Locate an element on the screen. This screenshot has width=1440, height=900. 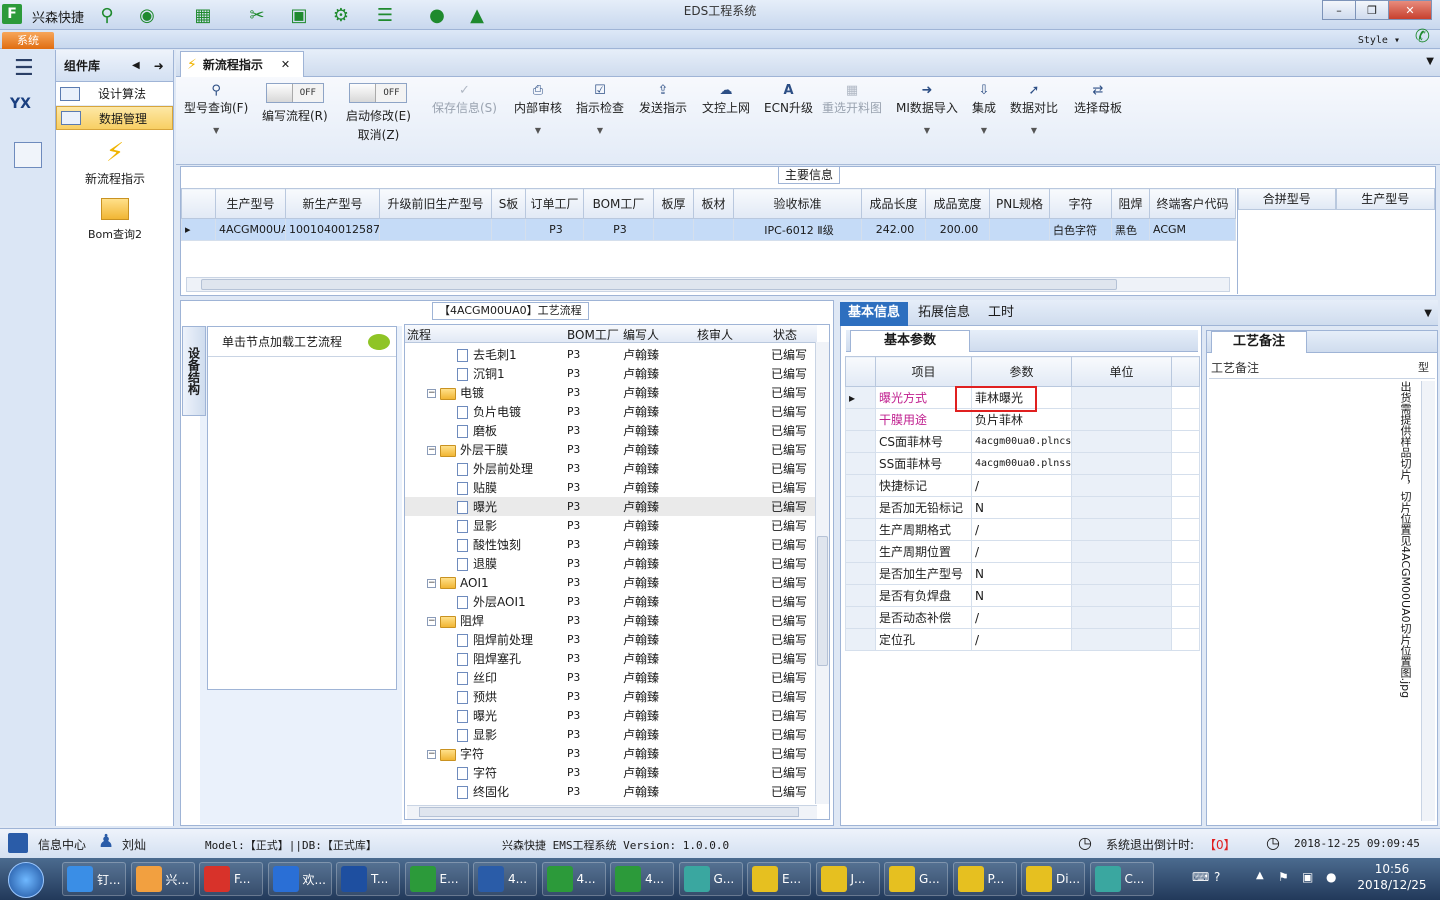
close-button: ✕ is located at coordinates (1410, 10).